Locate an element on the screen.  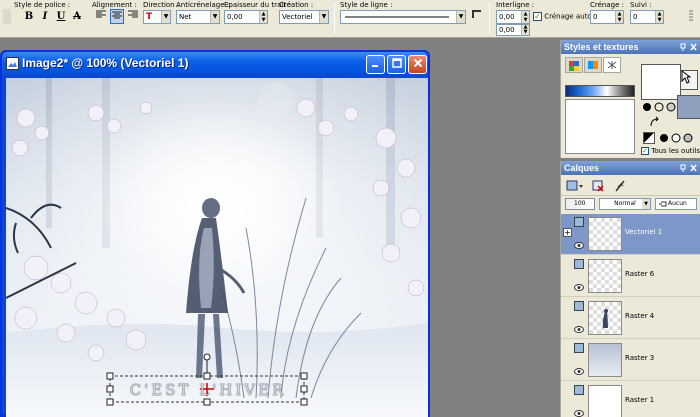
texture-options-row is located at coordinates (679, 138).